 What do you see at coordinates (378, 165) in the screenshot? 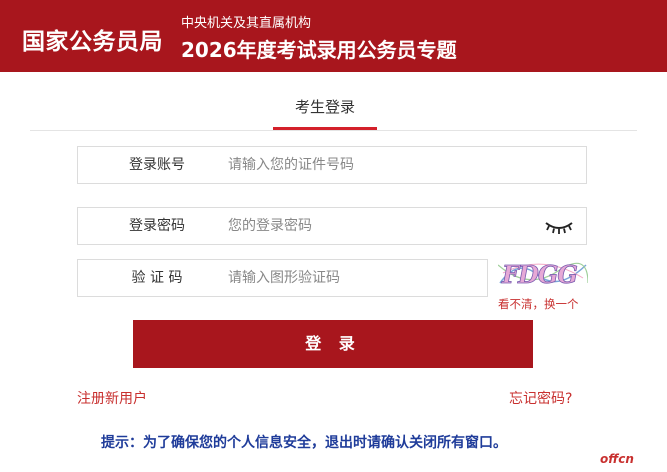
I see `account-input` at bounding box center [378, 165].